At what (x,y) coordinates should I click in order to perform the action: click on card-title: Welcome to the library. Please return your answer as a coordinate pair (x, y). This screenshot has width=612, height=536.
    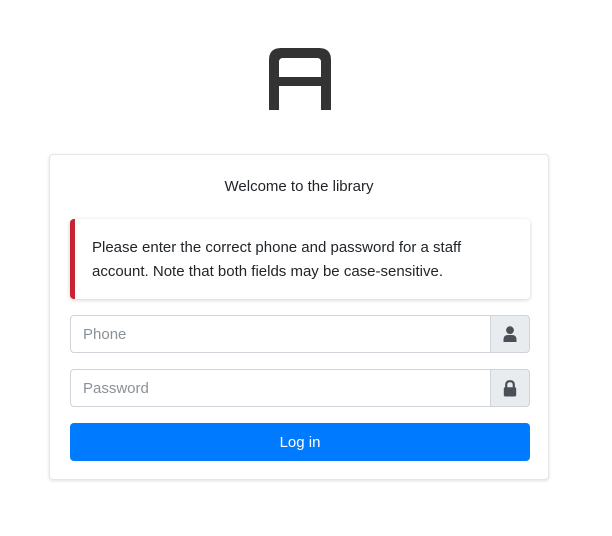
    Looking at the image, I should click on (299, 186).